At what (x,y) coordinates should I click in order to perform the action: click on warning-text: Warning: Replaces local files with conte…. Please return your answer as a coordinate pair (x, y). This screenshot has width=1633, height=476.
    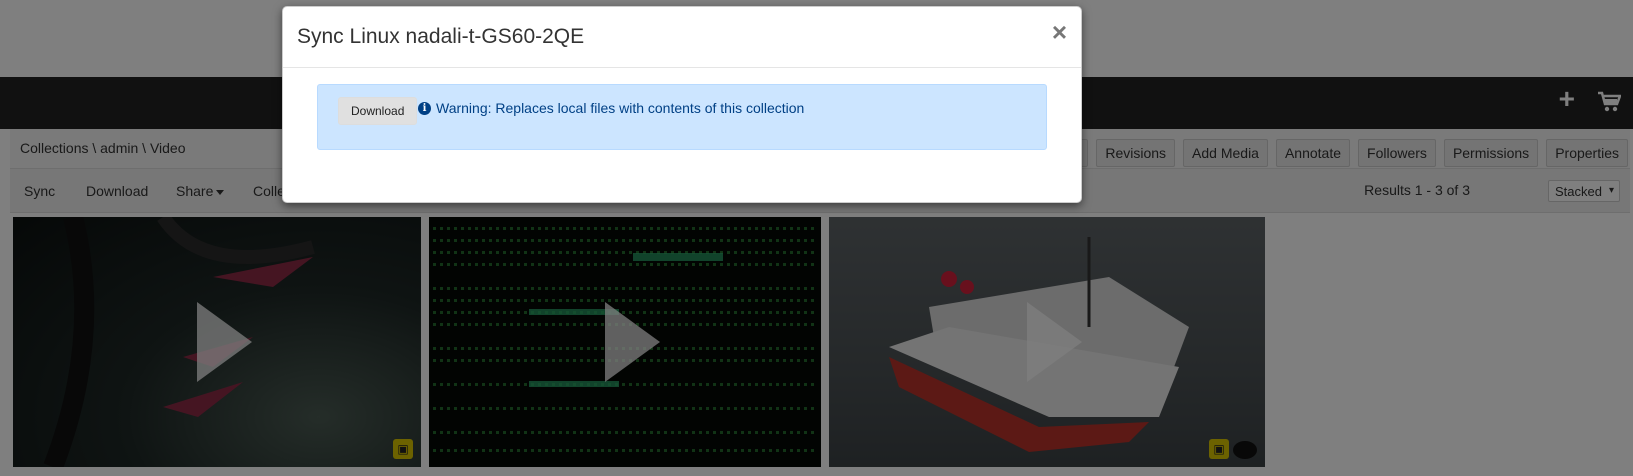
    Looking at the image, I should click on (620, 108).